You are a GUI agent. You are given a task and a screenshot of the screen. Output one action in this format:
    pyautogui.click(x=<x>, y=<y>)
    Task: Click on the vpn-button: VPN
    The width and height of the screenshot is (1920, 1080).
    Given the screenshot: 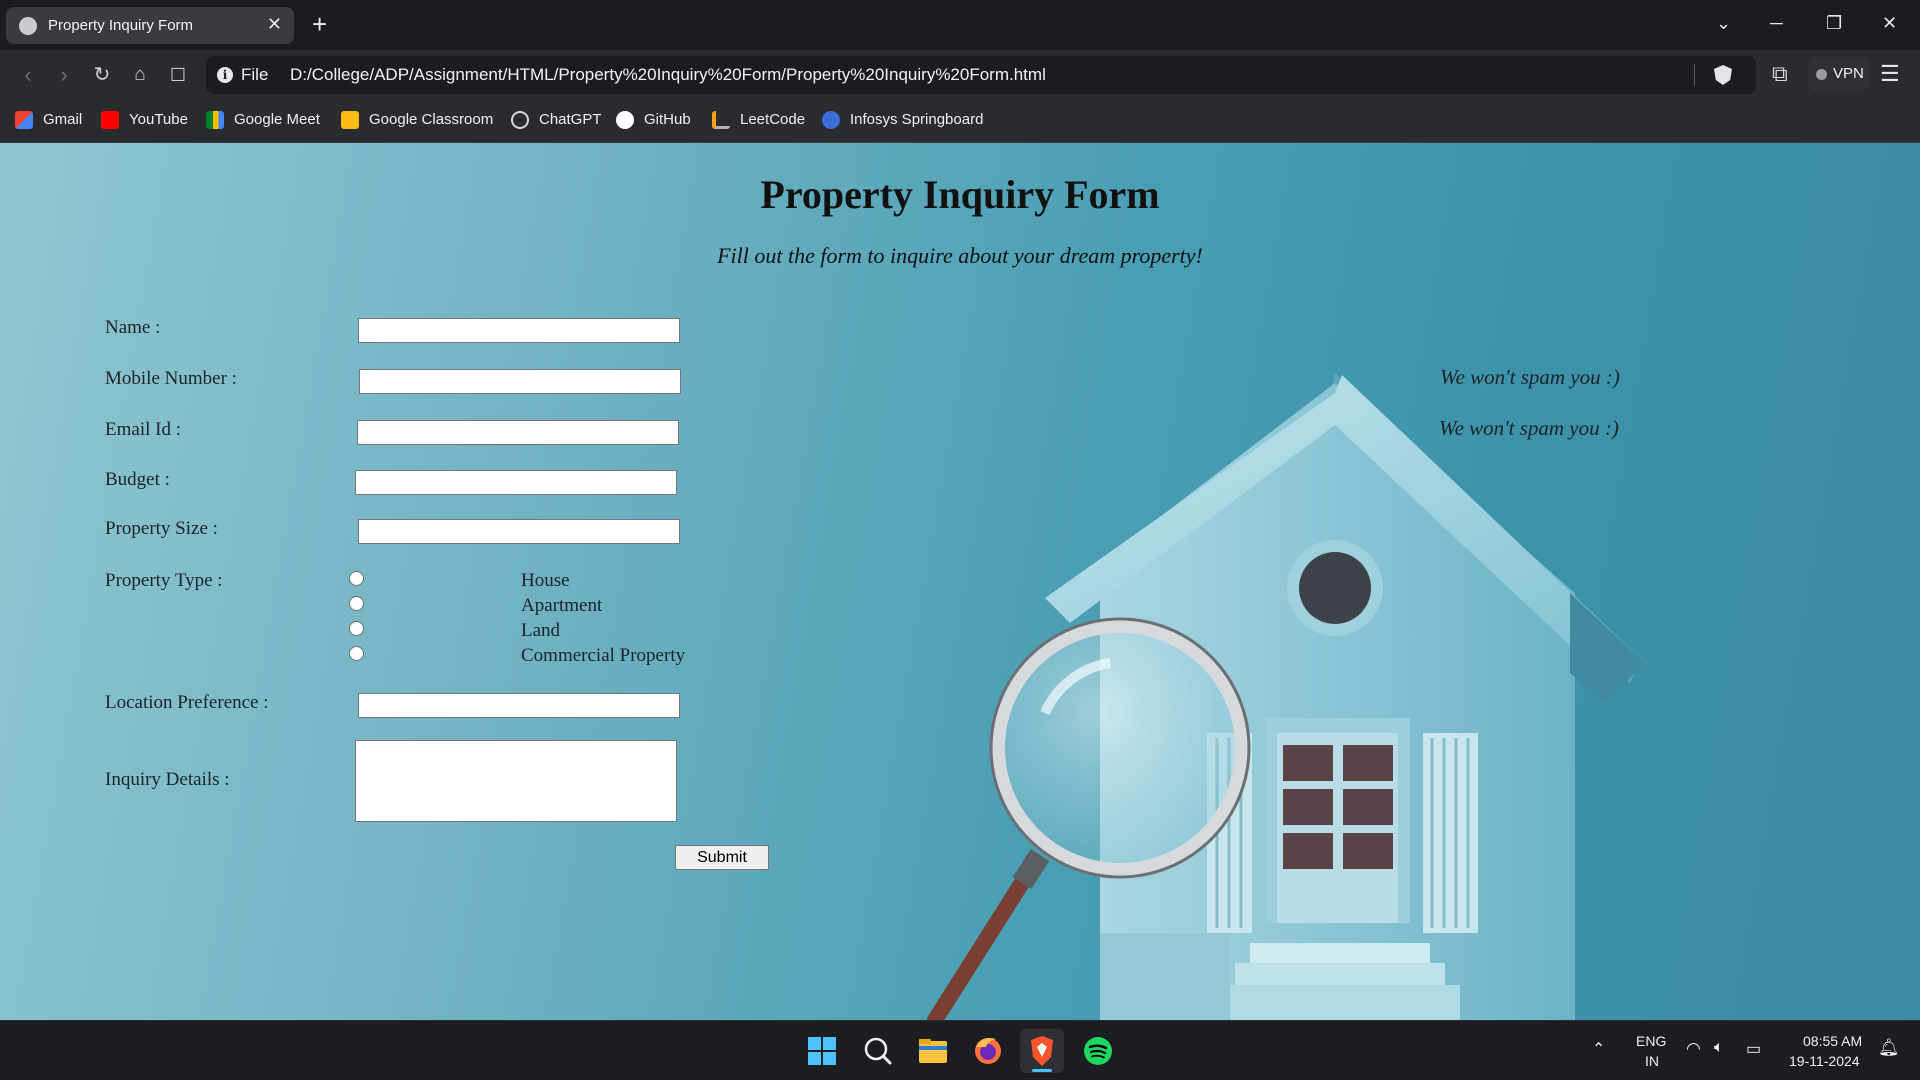 What is the action you would take?
    pyautogui.click(x=1839, y=74)
    